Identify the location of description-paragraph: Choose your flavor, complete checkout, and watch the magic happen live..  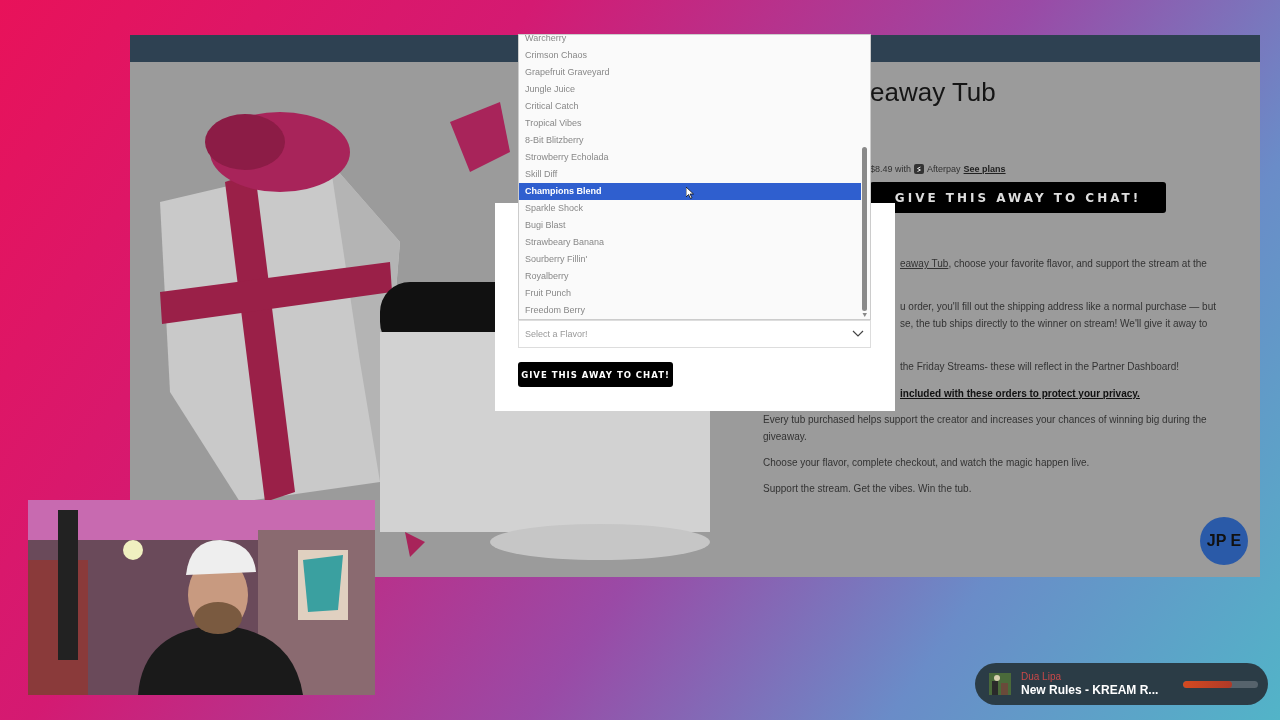
(927, 463).